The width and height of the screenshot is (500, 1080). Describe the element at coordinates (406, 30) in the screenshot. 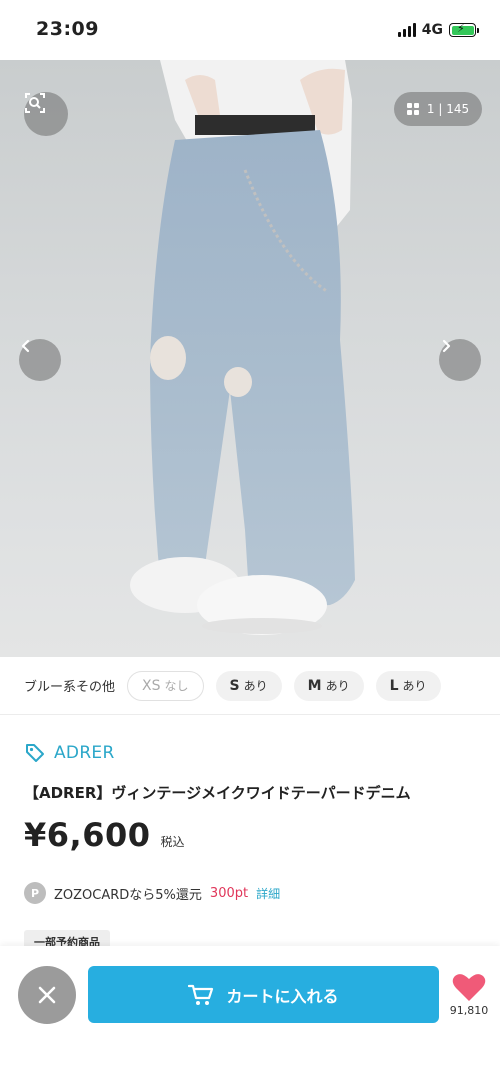

I see `signal-icon` at that location.